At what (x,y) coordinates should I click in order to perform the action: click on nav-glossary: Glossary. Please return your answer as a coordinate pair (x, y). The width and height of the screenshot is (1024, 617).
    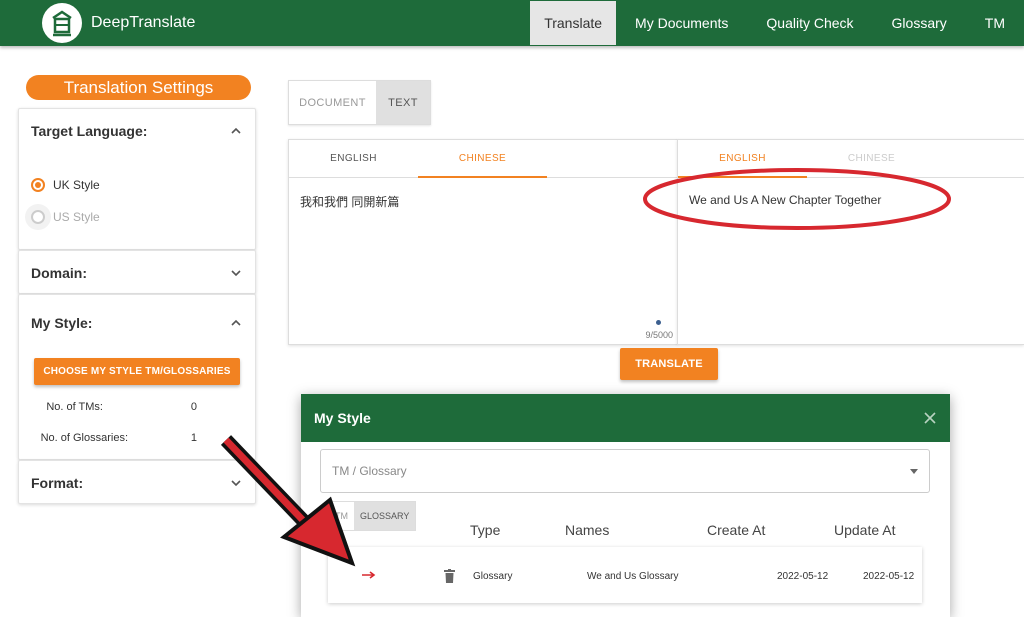
    Looking at the image, I should click on (919, 23).